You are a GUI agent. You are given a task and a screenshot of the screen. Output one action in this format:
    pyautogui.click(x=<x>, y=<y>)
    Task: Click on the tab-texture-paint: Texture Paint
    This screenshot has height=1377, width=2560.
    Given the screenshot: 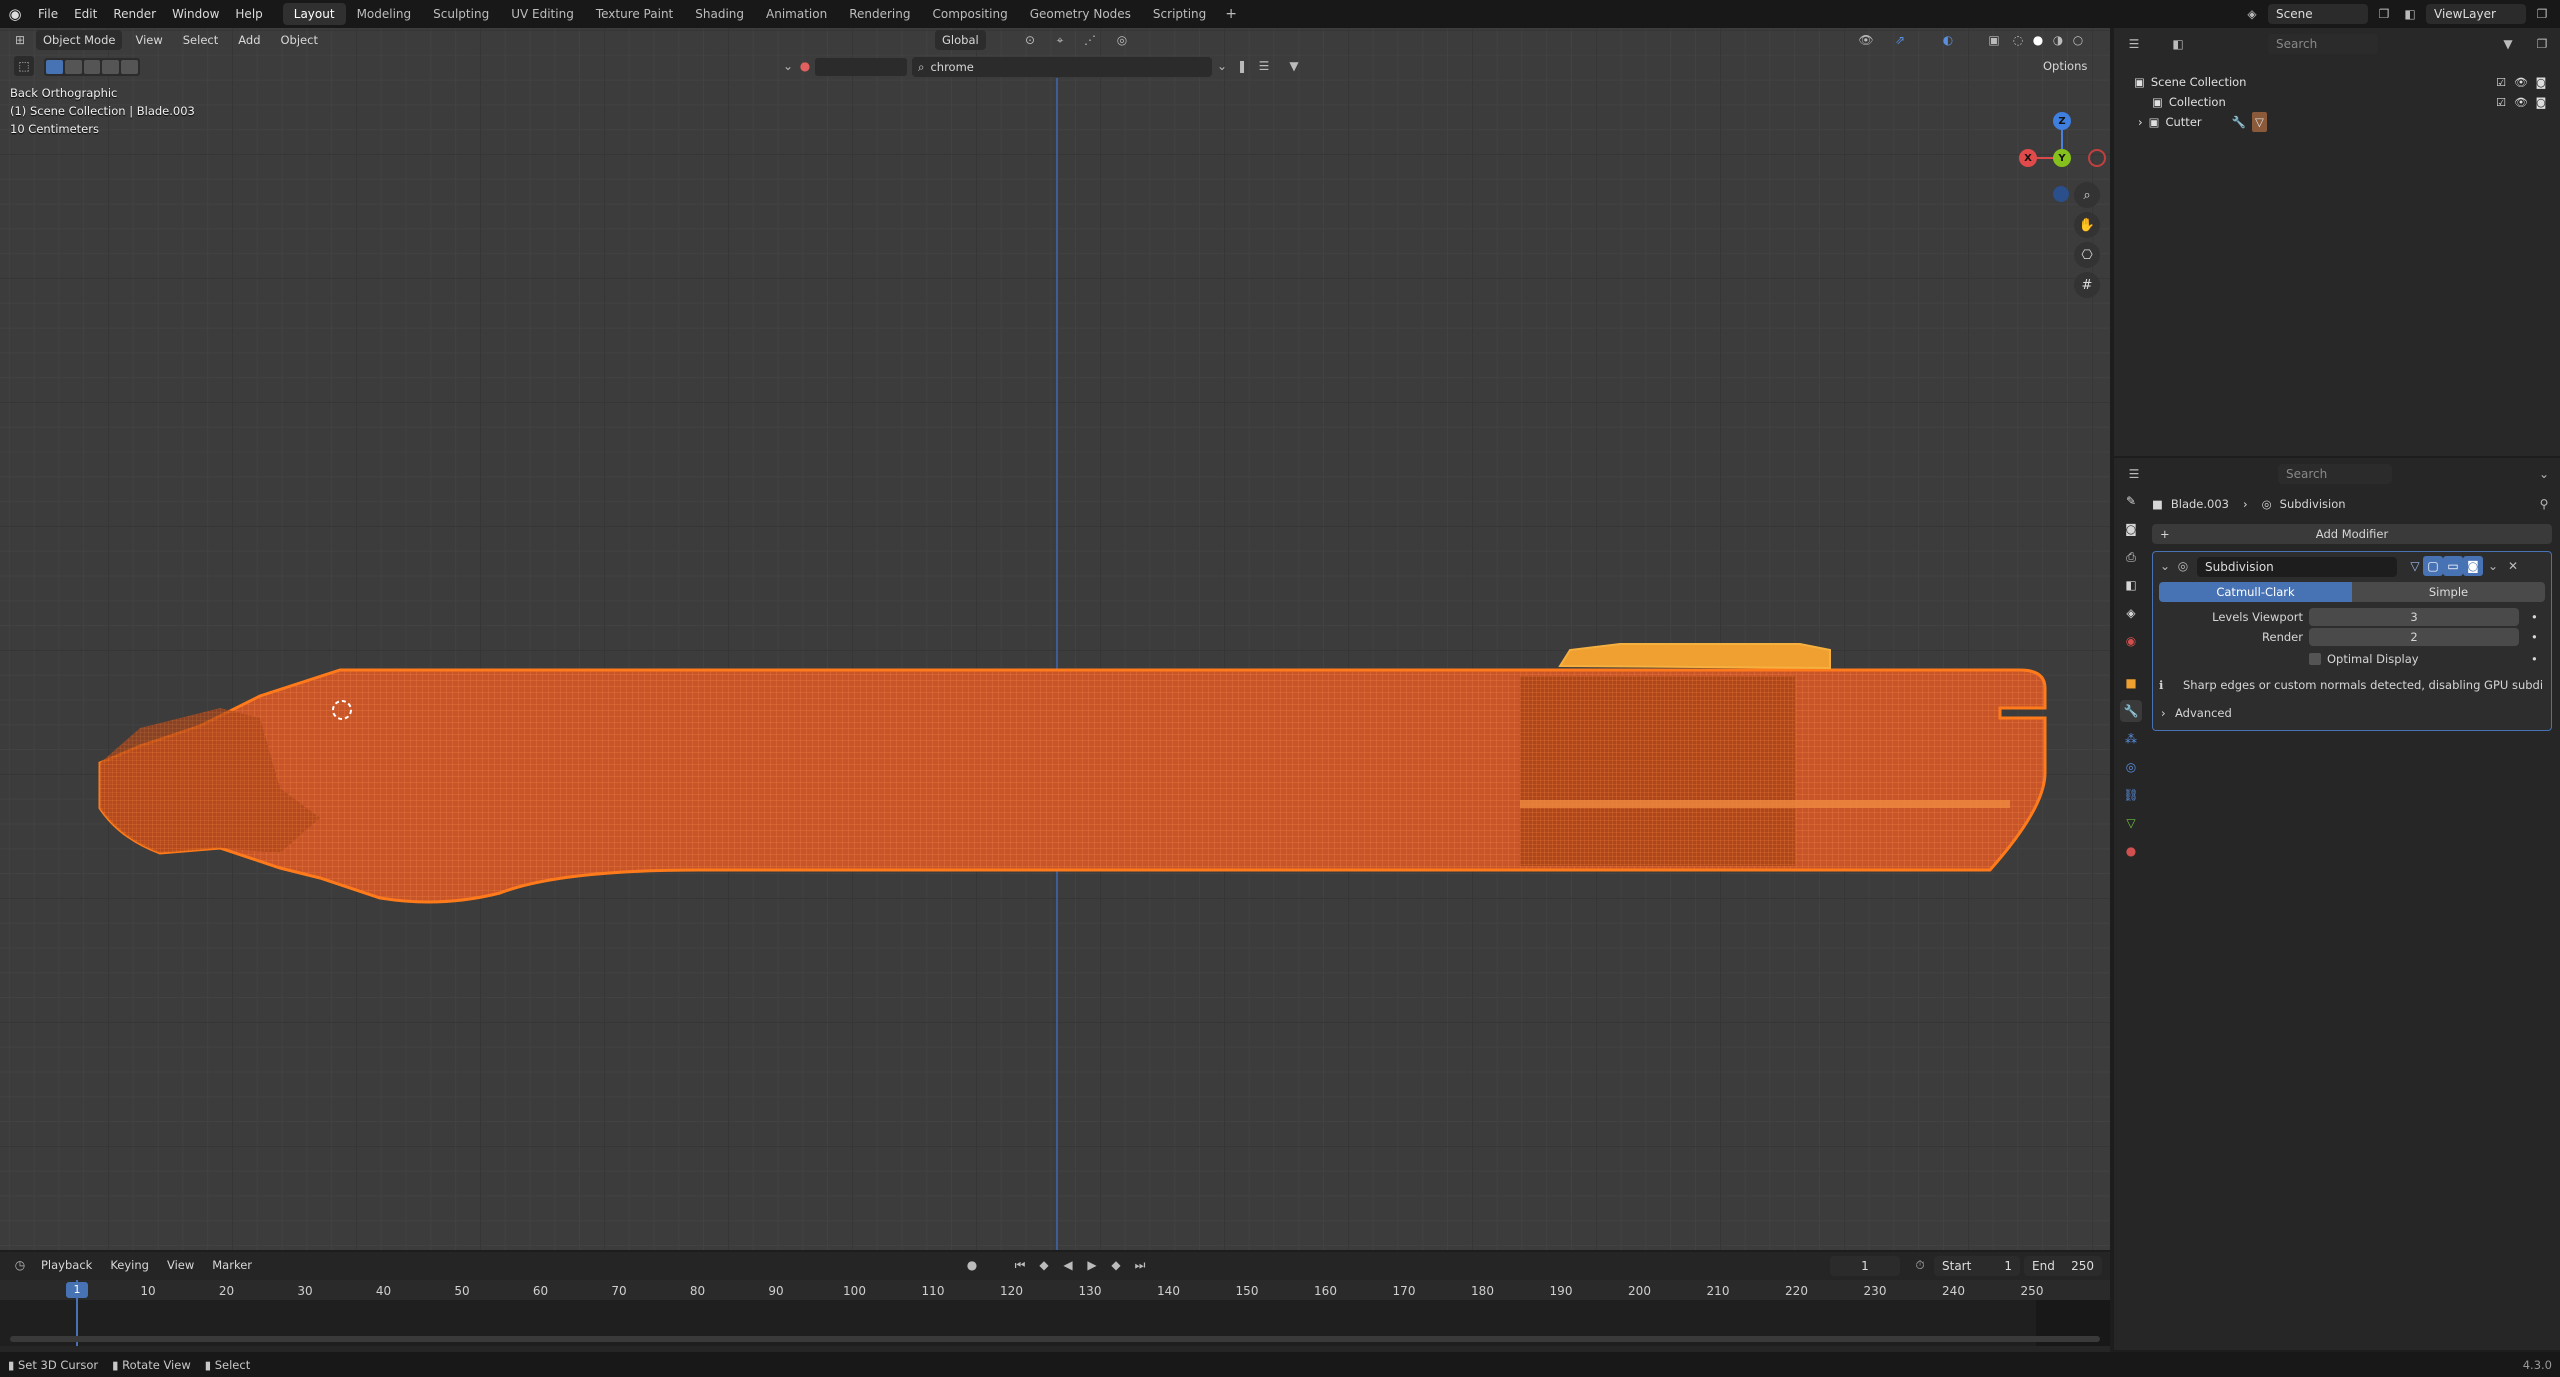 What is the action you would take?
    pyautogui.click(x=634, y=14)
    